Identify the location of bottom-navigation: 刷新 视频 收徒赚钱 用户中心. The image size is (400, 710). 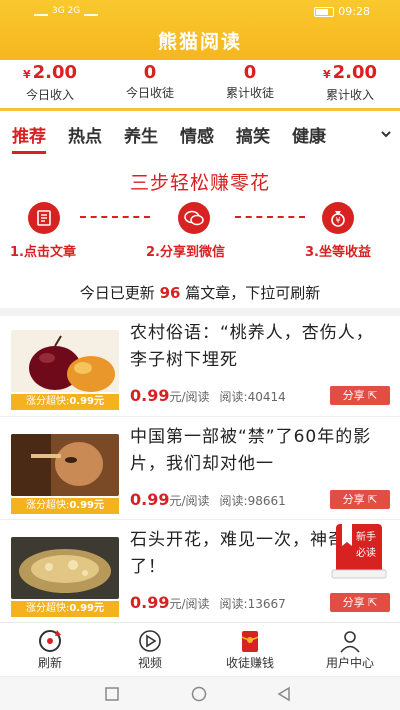
(200, 648).